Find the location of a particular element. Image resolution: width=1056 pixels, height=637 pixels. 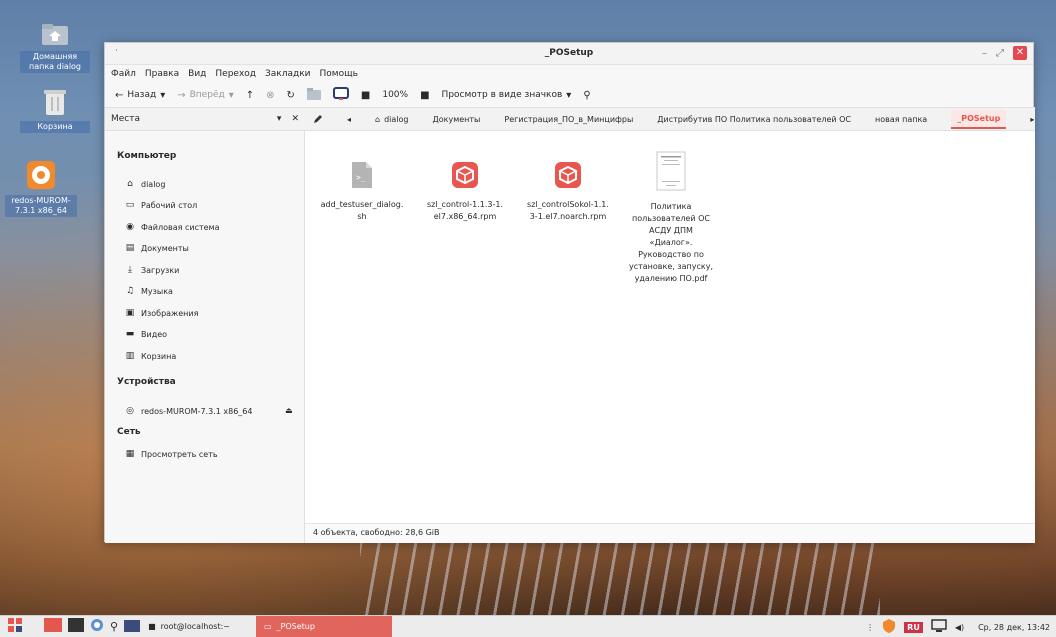

file-item-script: >_ add_testuser_dialog. sh is located at coordinates (362, 192).